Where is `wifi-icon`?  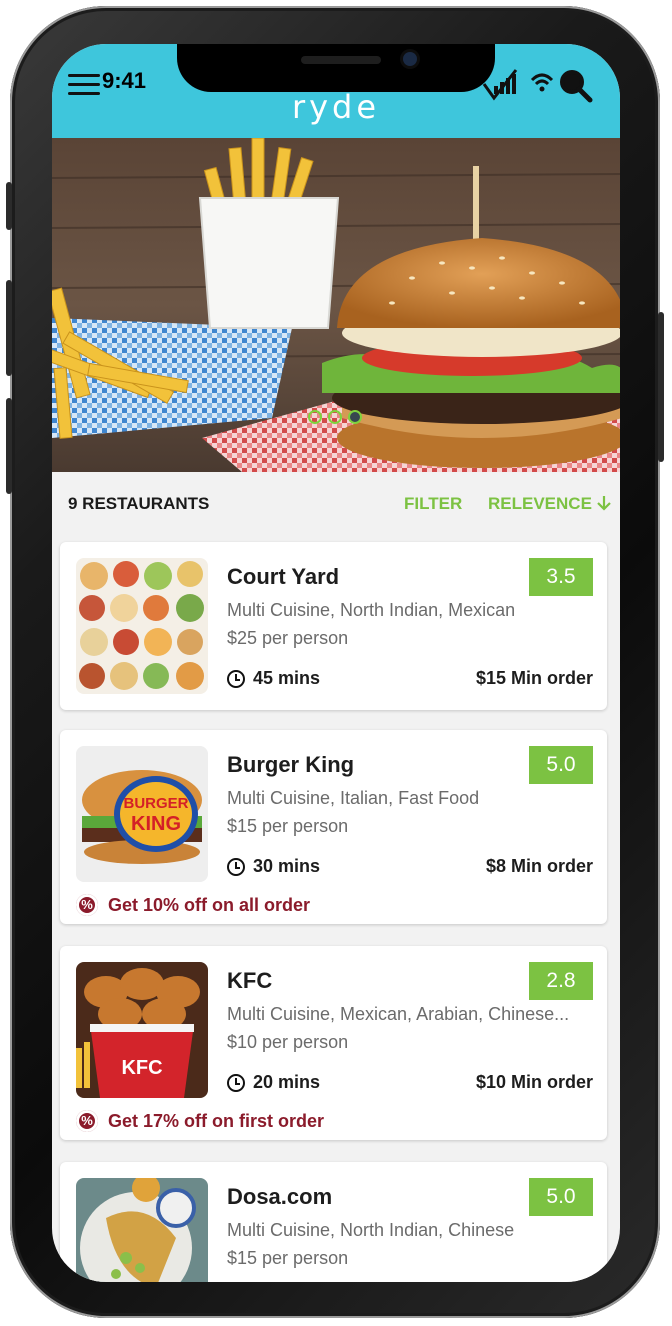
wifi-icon is located at coordinates (542, 82).